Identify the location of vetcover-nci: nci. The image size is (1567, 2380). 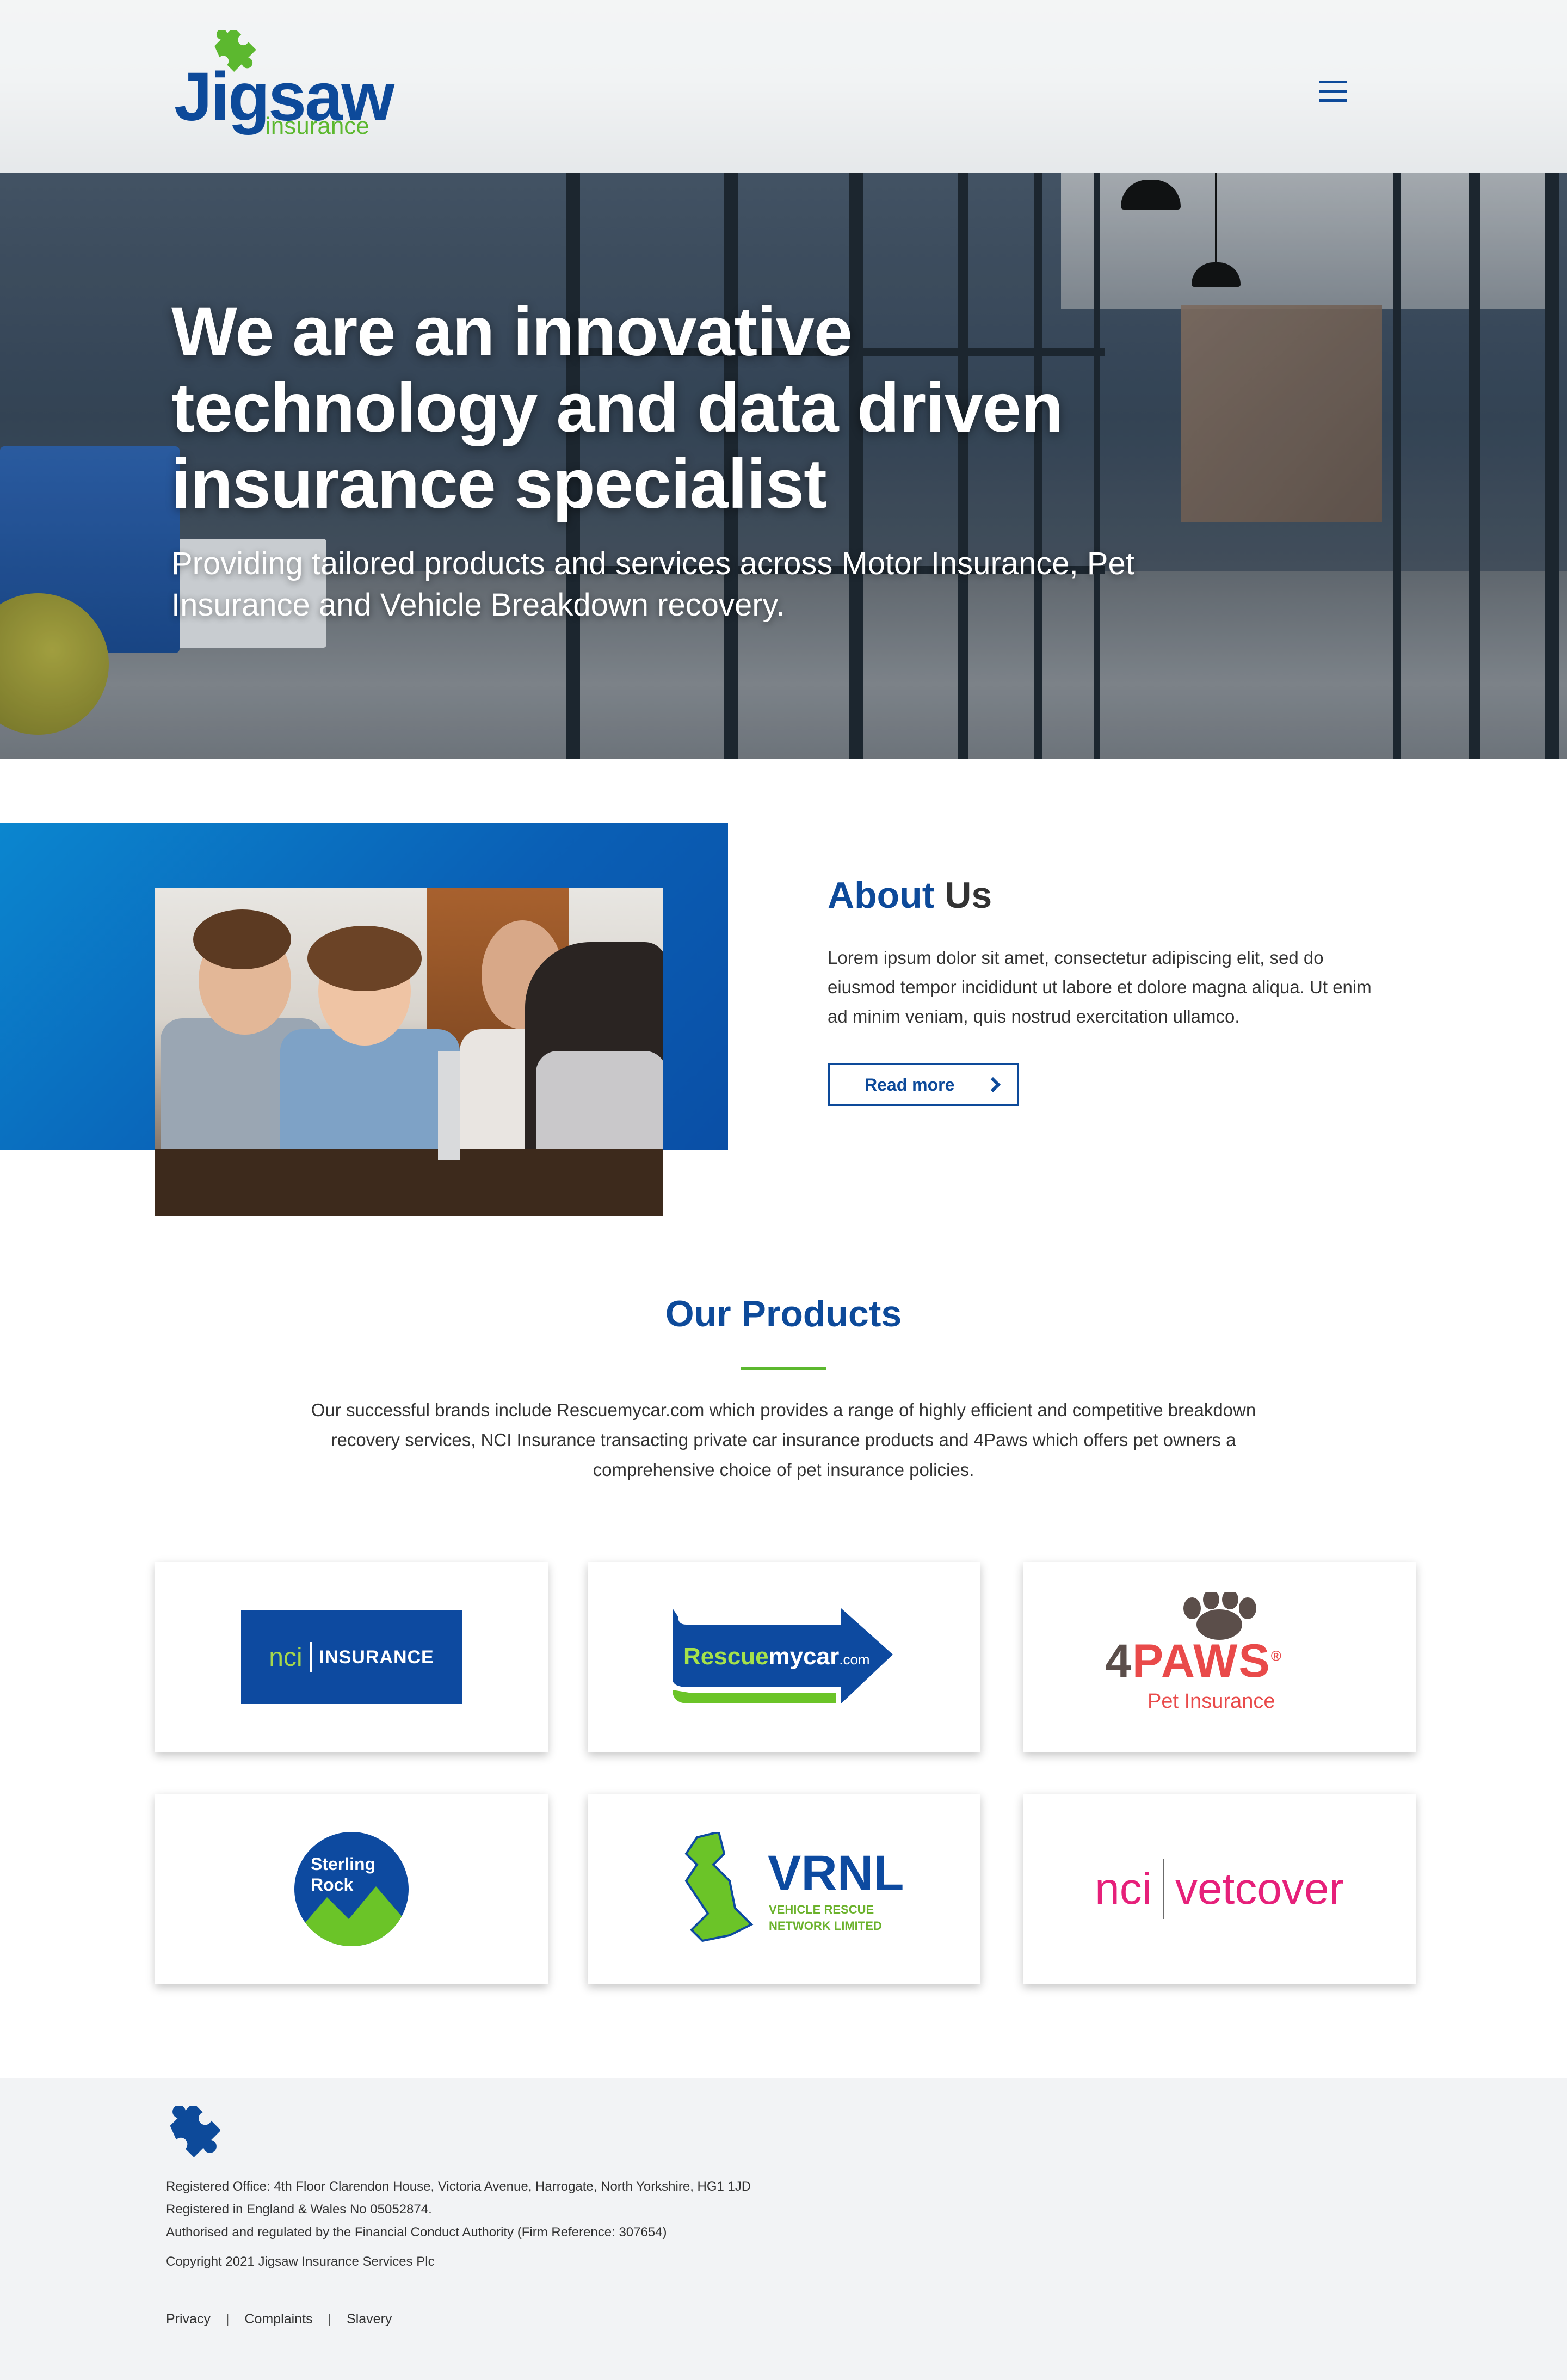
(1123, 1889).